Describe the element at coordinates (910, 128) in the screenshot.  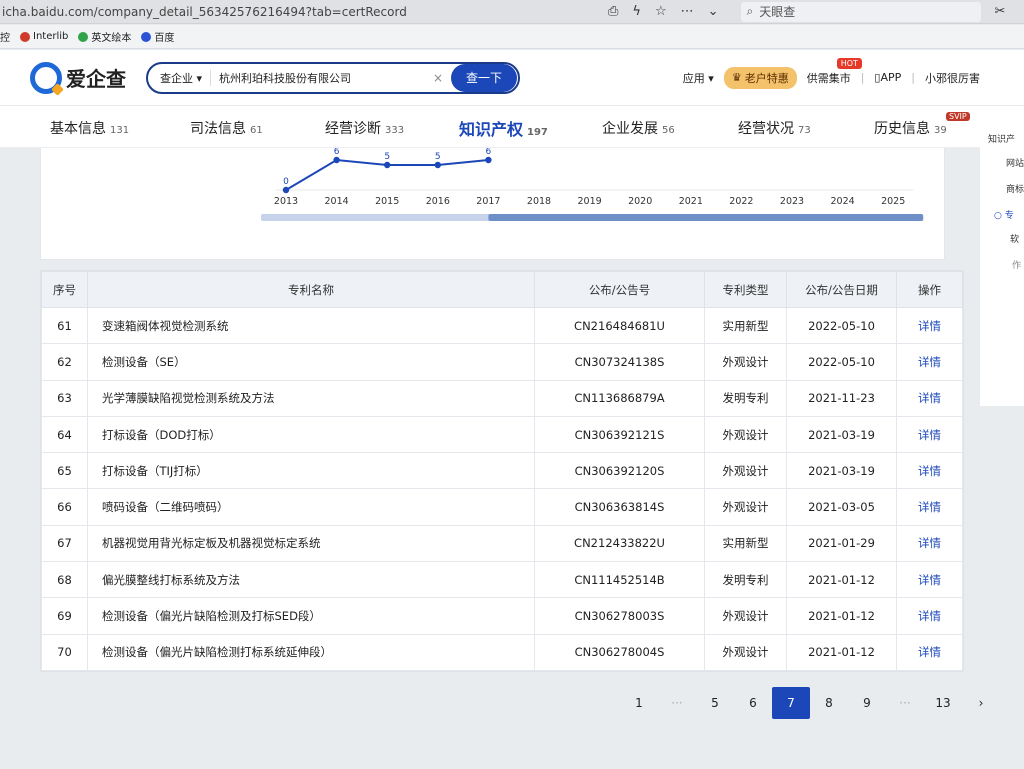
I see `tab-history: 历史信息 39` at that location.